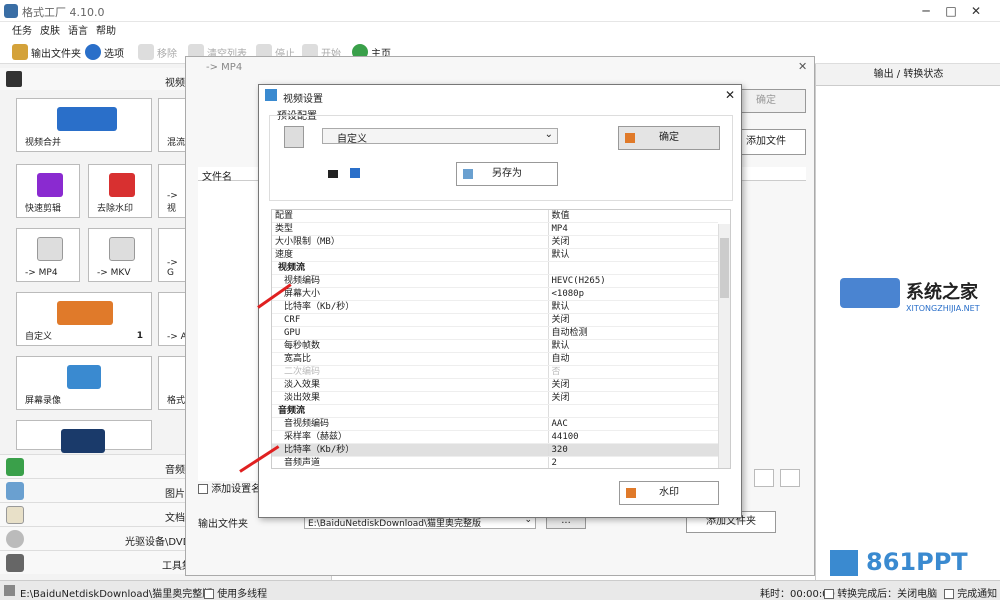  What do you see at coordinates (175, 518) in the screenshot?
I see `category-label: 文档` at bounding box center [175, 518].